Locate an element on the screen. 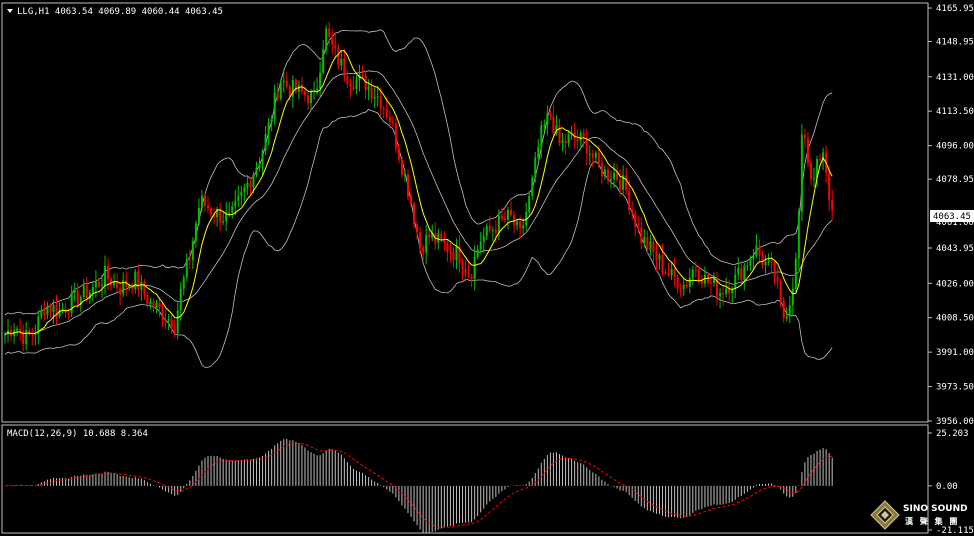  price-tick-label: 4078.95 is located at coordinates (955, 180).